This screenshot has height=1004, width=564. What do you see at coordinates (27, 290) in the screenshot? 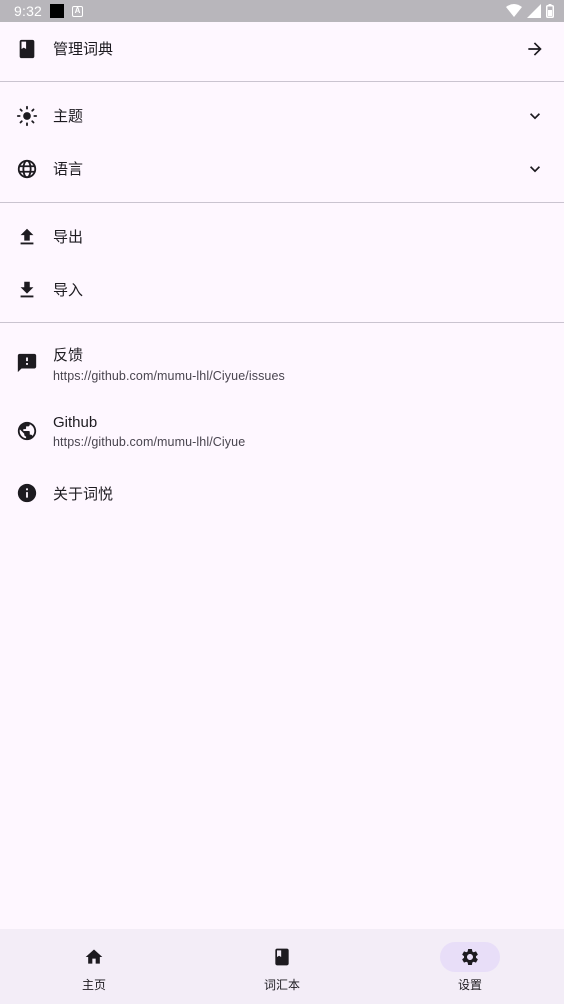
I see `download-icon` at bounding box center [27, 290].